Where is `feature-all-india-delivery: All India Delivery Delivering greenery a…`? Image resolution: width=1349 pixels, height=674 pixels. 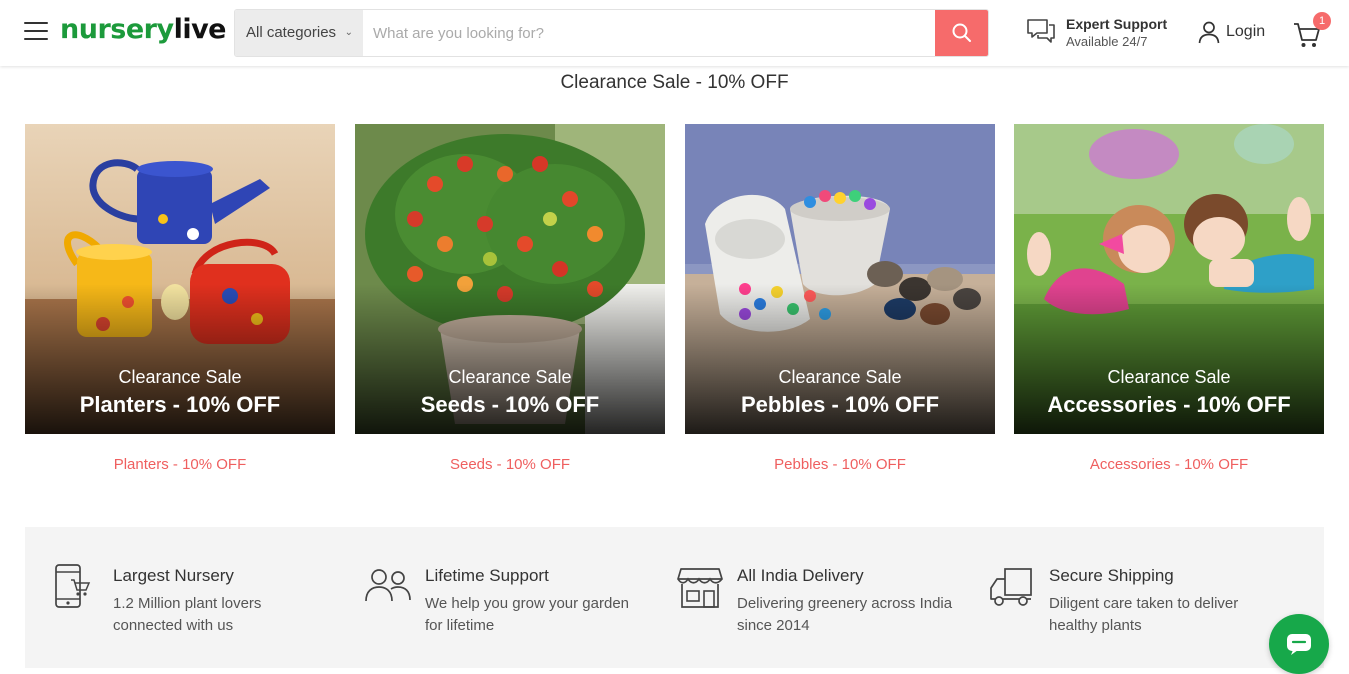 feature-all-india-delivery: All India Delivery Delivering greenery a… is located at coordinates (827, 603).